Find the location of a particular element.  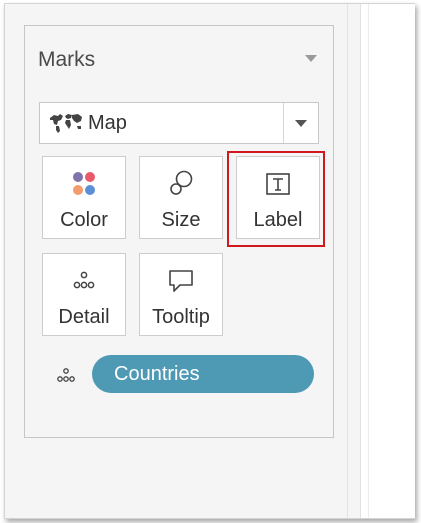

mark-type-dropdown-button is located at coordinates (300, 123).